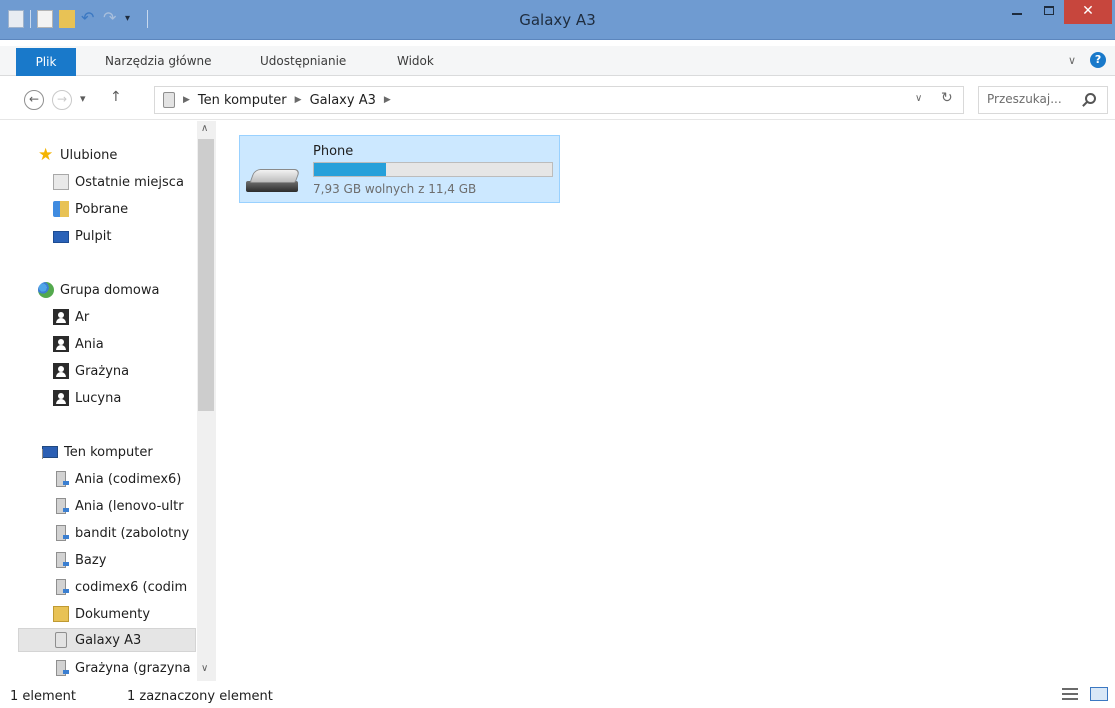 The height and width of the screenshot is (708, 1115). What do you see at coordinates (158, 61) in the screenshot?
I see `tab-home: Narzędzia główne` at bounding box center [158, 61].